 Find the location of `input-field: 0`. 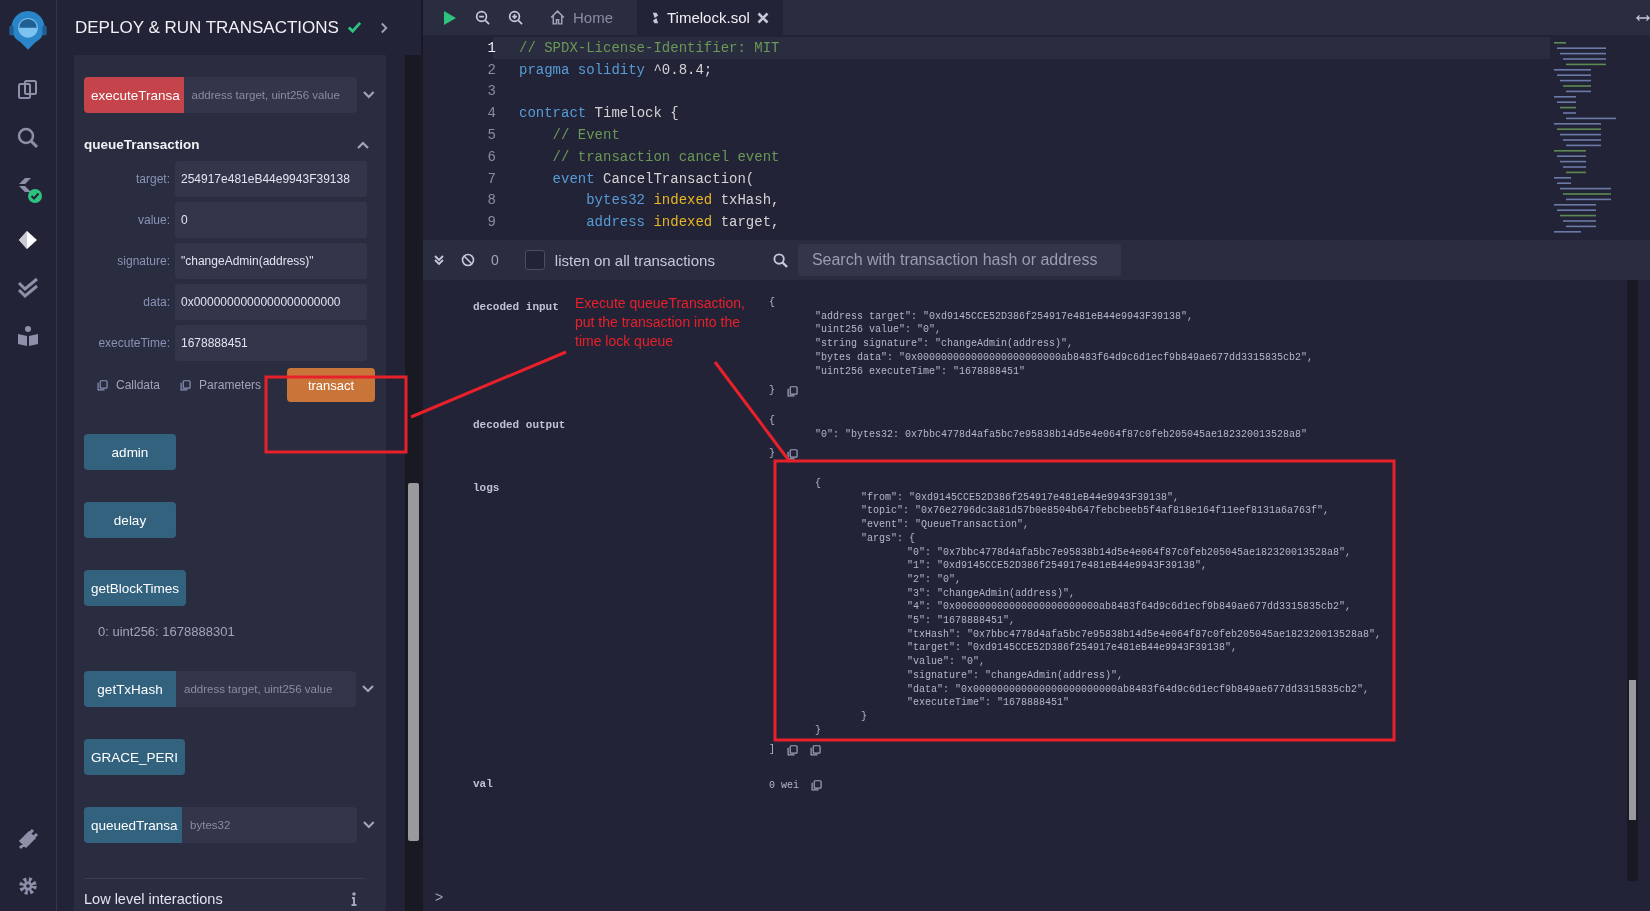

input-field: 0 is located at coordinates (271, 220).